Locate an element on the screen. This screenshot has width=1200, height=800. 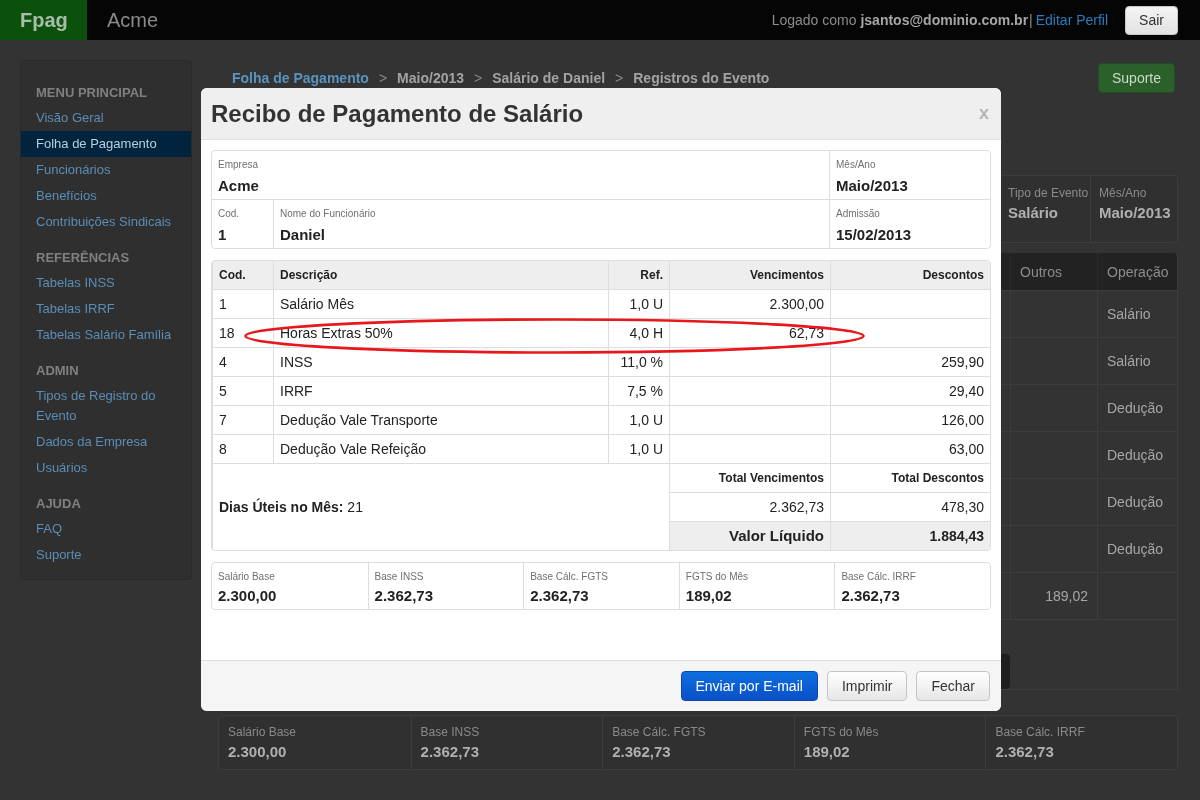
field-value: 15/02/2013 is located at coordinates (874, 235).